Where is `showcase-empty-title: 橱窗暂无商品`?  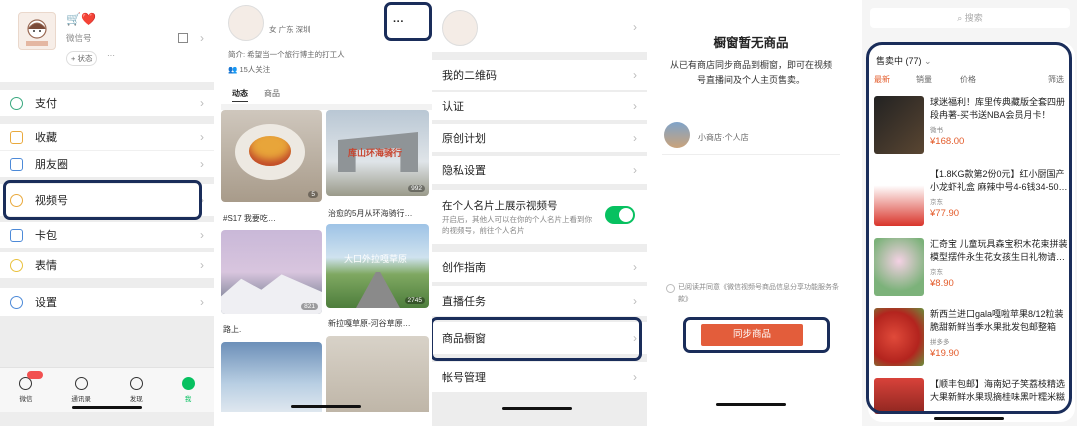
showcase-empty-title: 橱窗暂无商品 is located at coordinates (751, 43).